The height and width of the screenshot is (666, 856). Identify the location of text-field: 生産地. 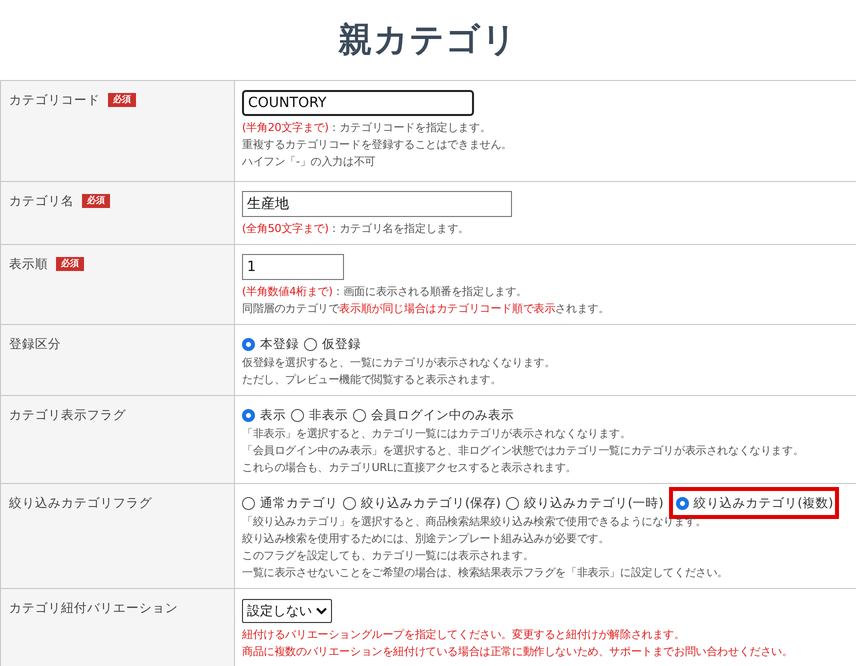
(377, 204).